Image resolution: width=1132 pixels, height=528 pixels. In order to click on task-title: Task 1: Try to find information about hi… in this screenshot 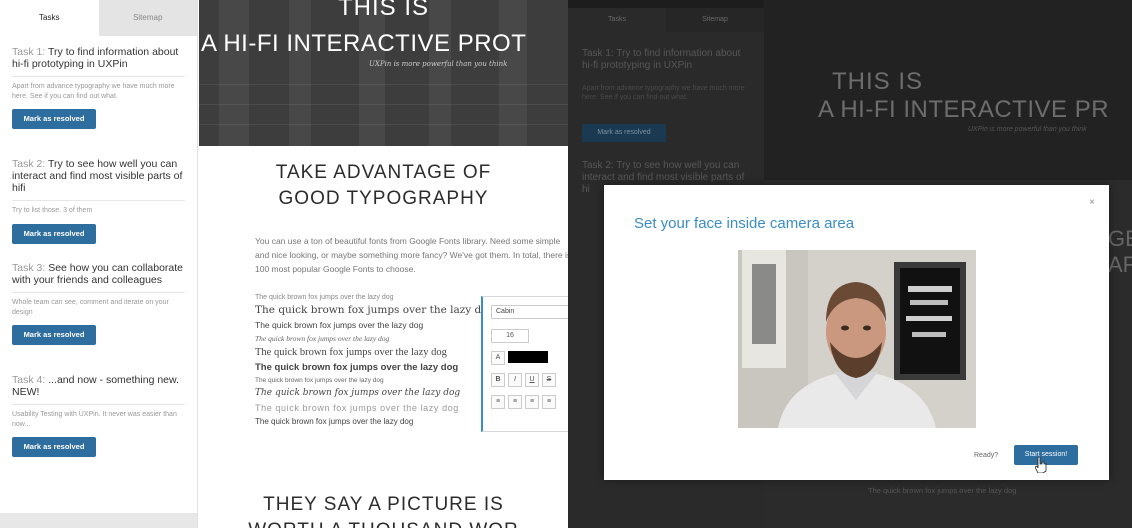, I will do `click(98, 56)`.